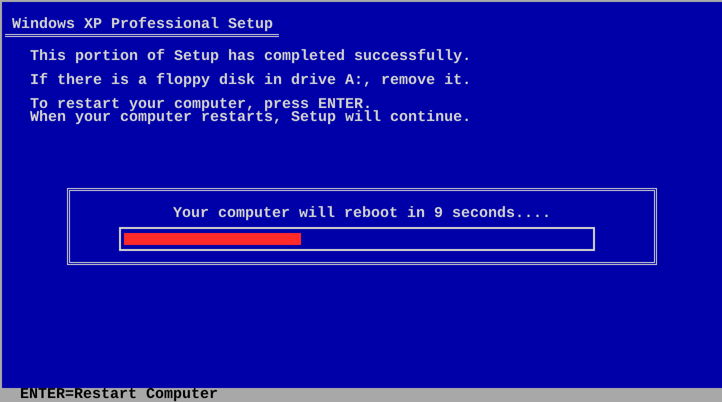 The height and width of the screenshot is (402, 722). What do you see at coordinates (119, 394) in the screenshot?
I see `status-text: ENTER=Restart Computer` at bounding box center [119, 394].